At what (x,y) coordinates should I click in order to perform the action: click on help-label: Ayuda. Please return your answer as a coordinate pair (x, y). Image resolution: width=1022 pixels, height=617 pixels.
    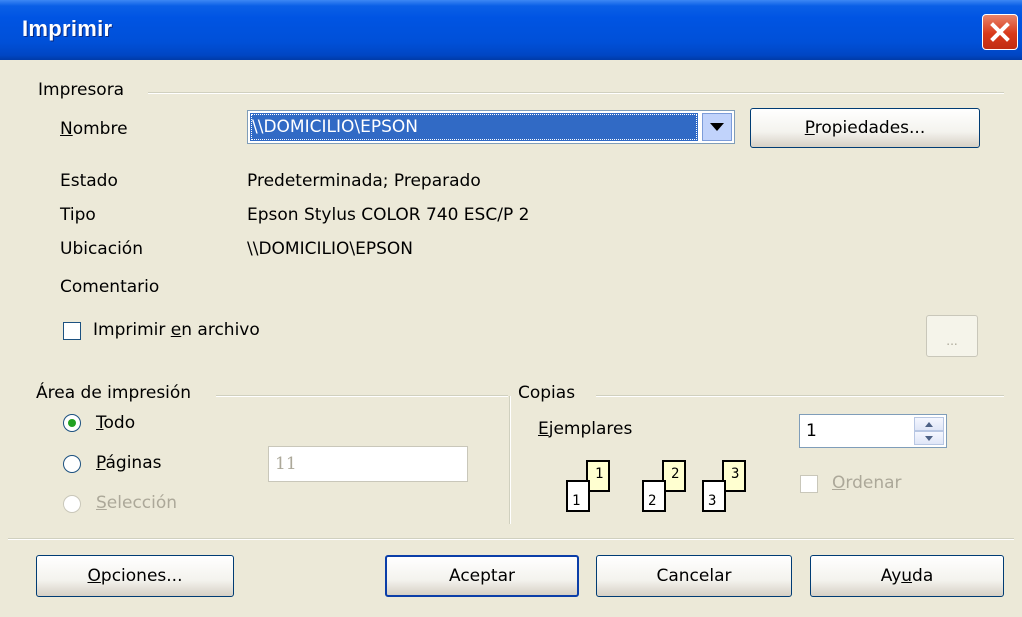
    Looking at the image, I should click on (907, 576).